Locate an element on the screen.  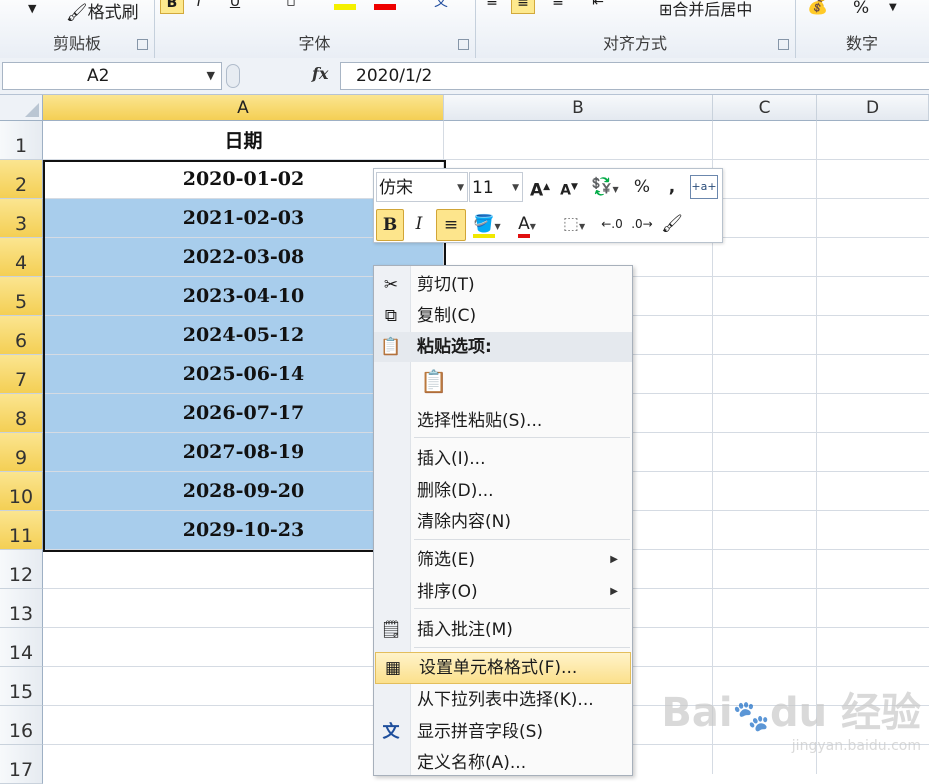
percent-button: % is located at coordinates (642, 187).